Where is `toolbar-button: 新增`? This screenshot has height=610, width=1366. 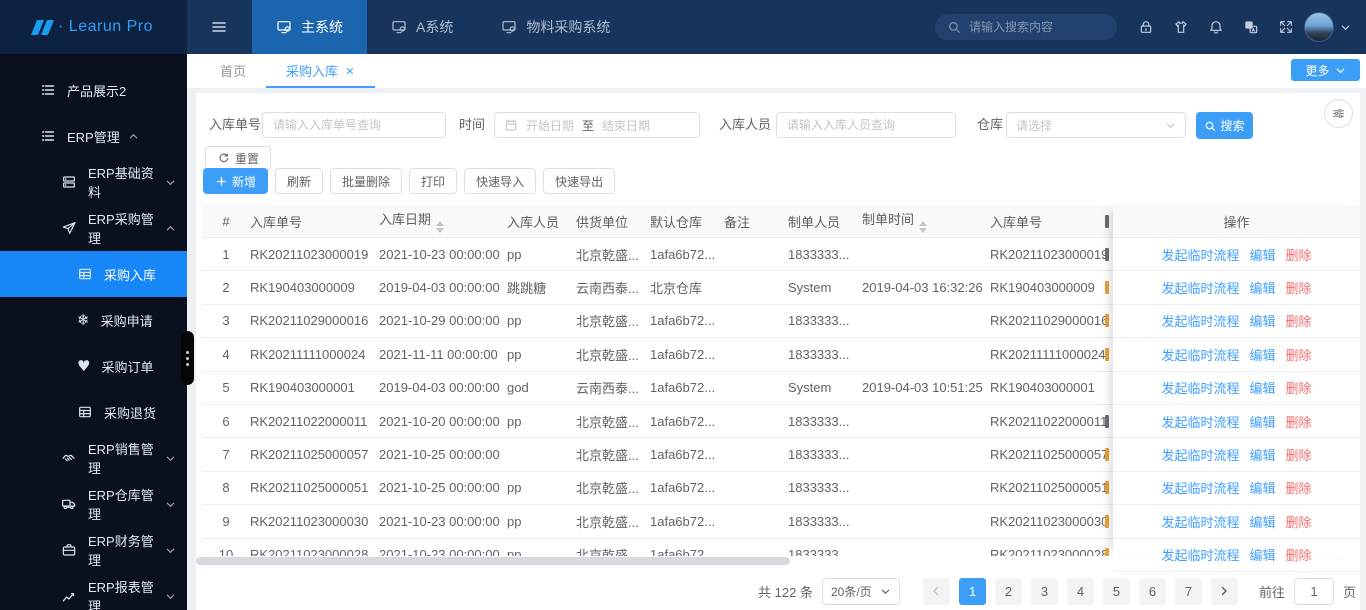 toolbar-button: 新增 is located at coordinates (236, 181).